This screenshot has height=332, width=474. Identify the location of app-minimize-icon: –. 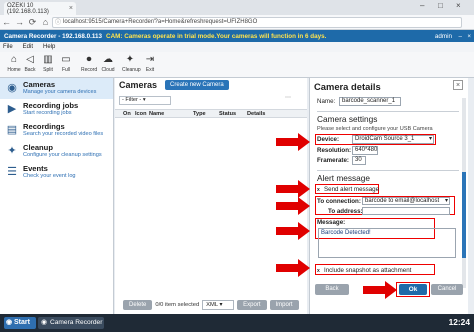
(460, 36).